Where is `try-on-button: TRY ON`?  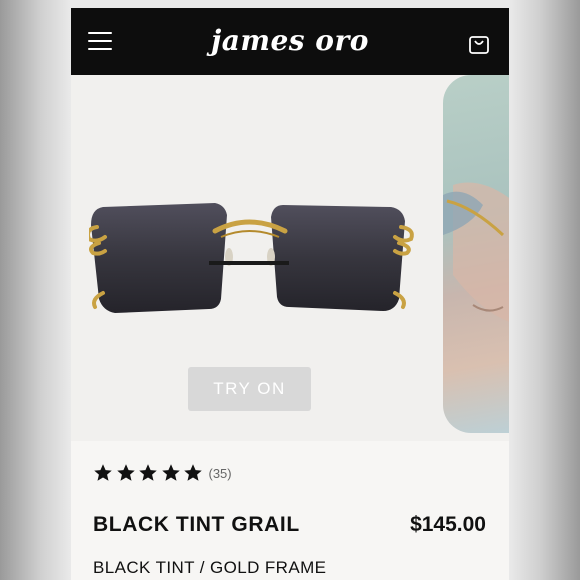
try-on-button: TRY ON is located at coordinates (249, 389).